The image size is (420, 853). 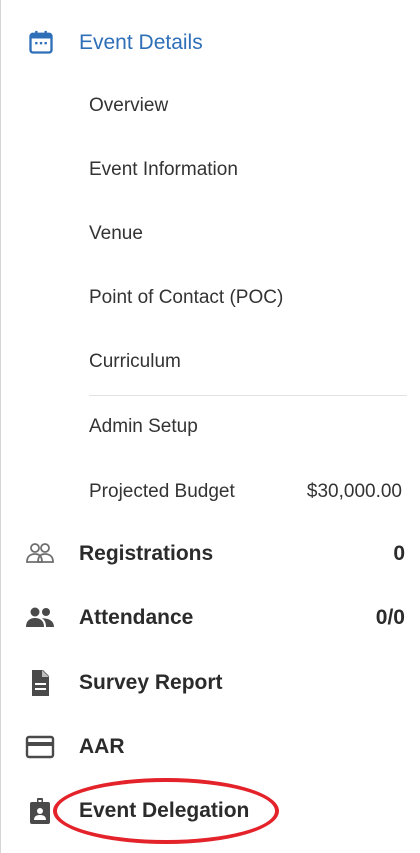 What do you see at coordinates (164, 810) in the screenshot?
I see `nav-item-label: Event Delegation` at bounding box center [164, 810].